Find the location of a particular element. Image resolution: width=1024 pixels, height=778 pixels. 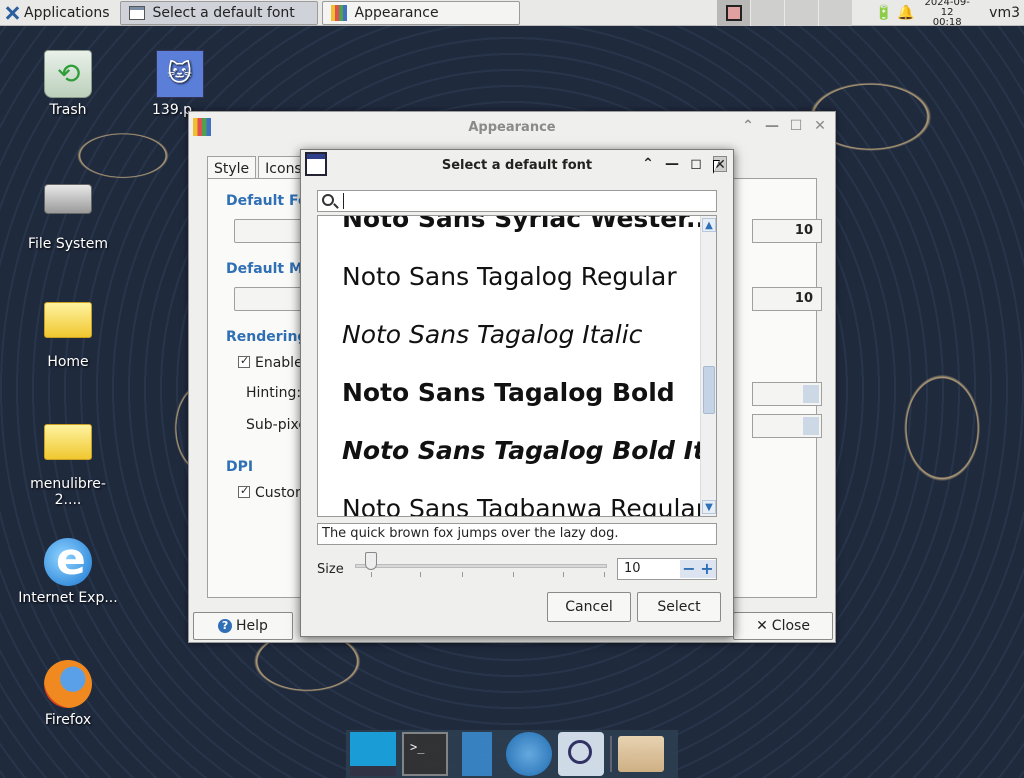

desktop-icon-firefox: Firefox is located at coordinates (68, 694).